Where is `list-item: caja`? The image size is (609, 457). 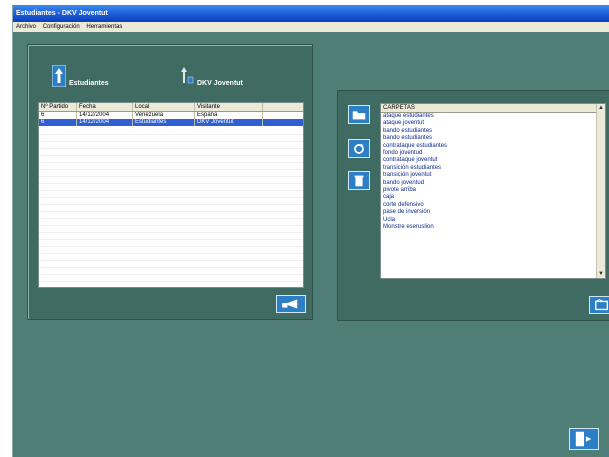 list-item: caja is located at coordinates (493, 197).